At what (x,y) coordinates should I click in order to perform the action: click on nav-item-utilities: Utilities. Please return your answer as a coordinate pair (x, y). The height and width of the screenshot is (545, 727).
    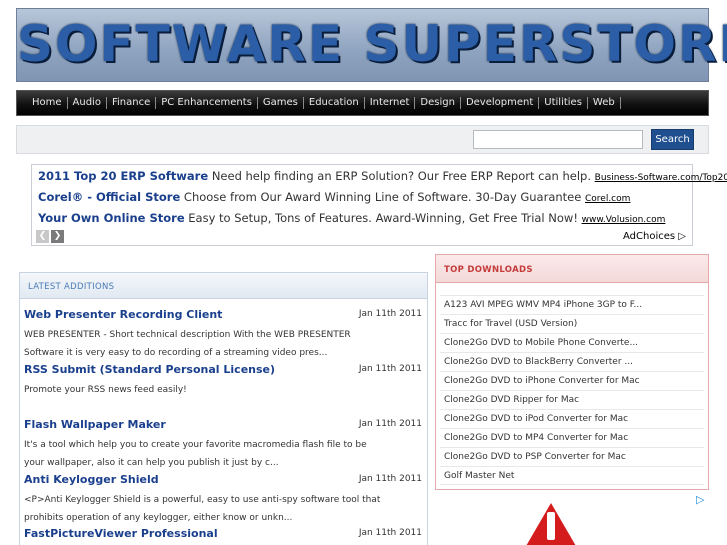
    Looking at the image, I should click on (563, 103).